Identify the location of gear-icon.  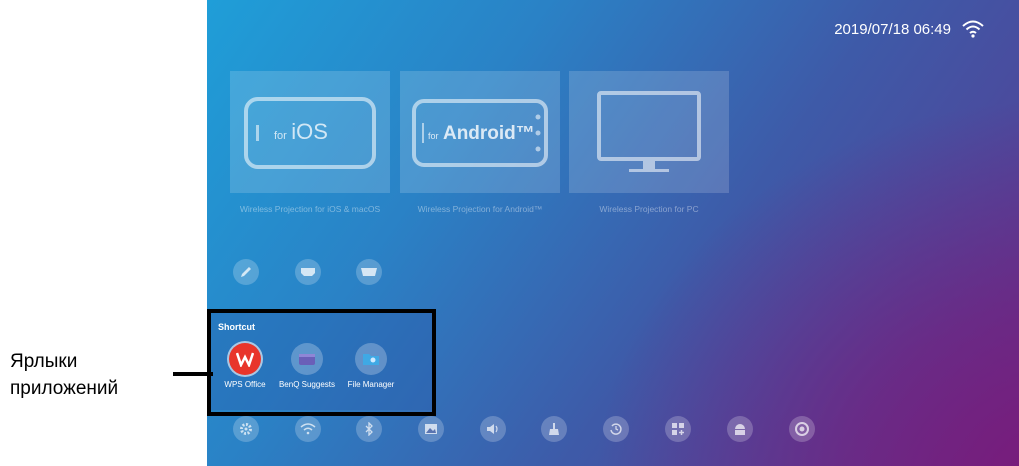
(246, 429).